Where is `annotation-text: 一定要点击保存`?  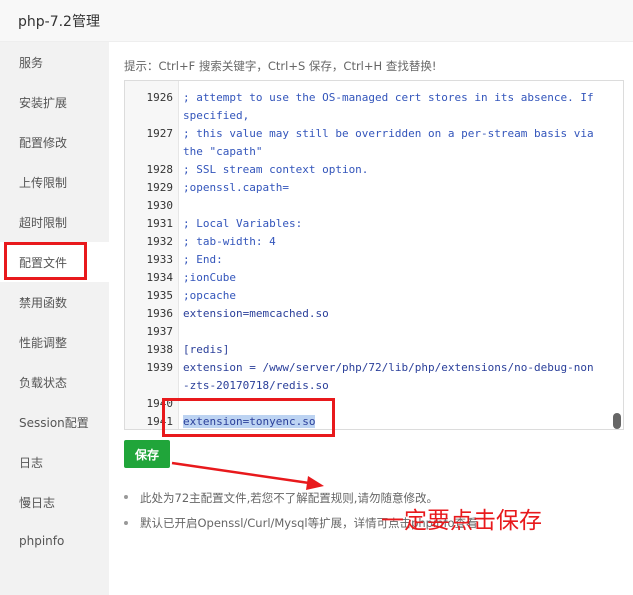 annotation-text: 一定要点击保存 is located at coordinates (461, 521).